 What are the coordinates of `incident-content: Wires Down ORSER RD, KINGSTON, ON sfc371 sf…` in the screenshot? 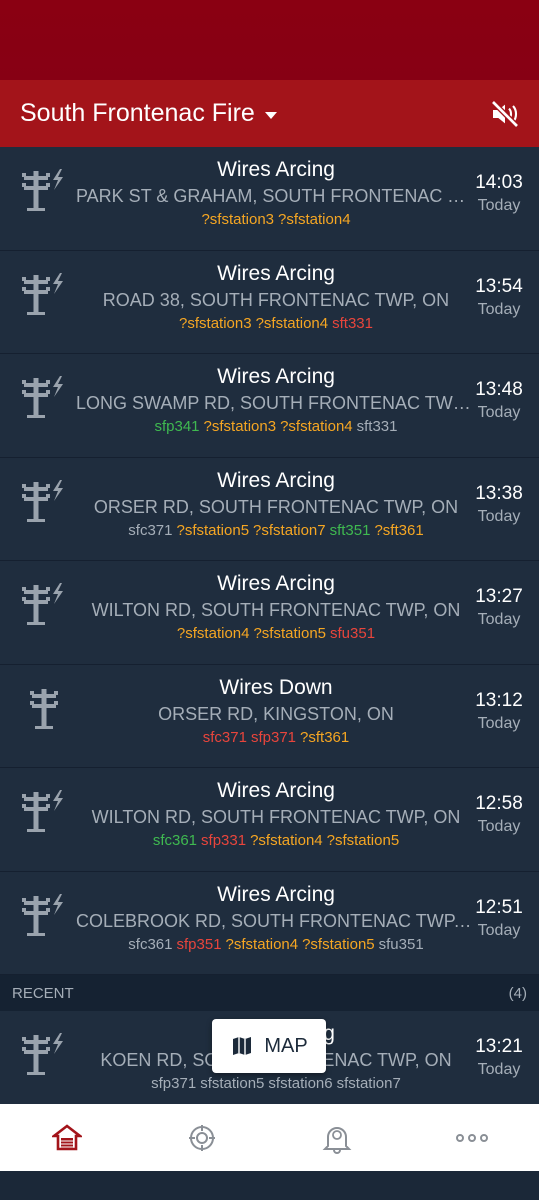 It's located at (276, 712).